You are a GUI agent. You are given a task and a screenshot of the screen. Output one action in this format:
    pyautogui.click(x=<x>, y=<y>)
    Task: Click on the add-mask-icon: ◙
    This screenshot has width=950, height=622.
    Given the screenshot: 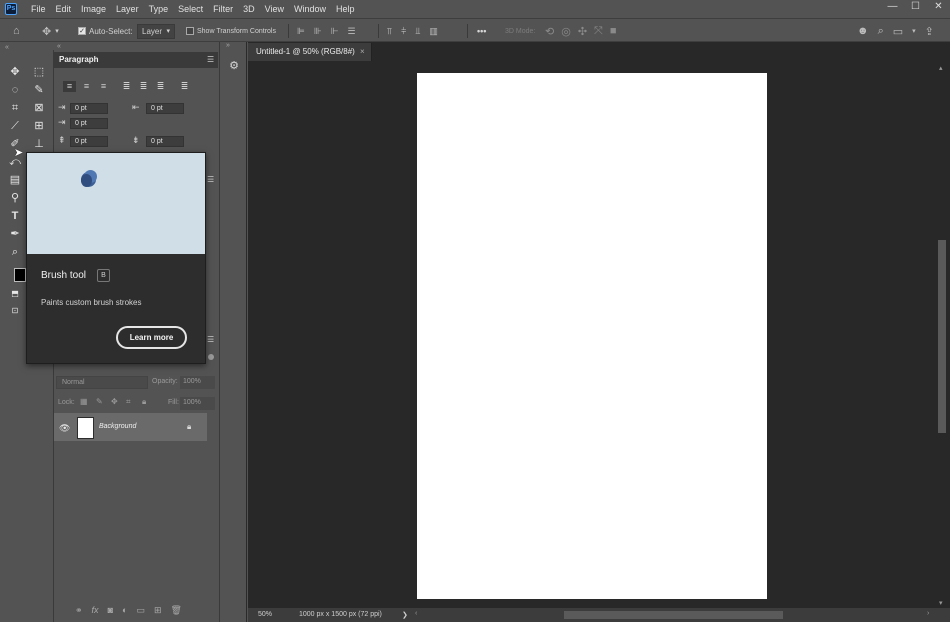 What is the action you would take?
    pyautogui.click(x=110, y=610)
    